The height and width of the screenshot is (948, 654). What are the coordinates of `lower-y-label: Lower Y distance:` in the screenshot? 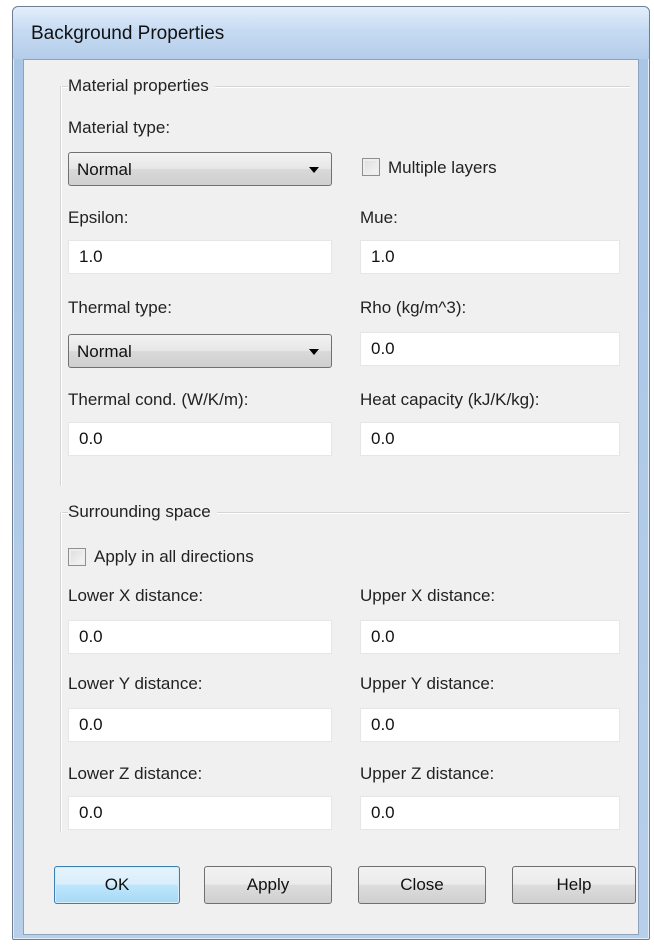 It's located at (135, 683).